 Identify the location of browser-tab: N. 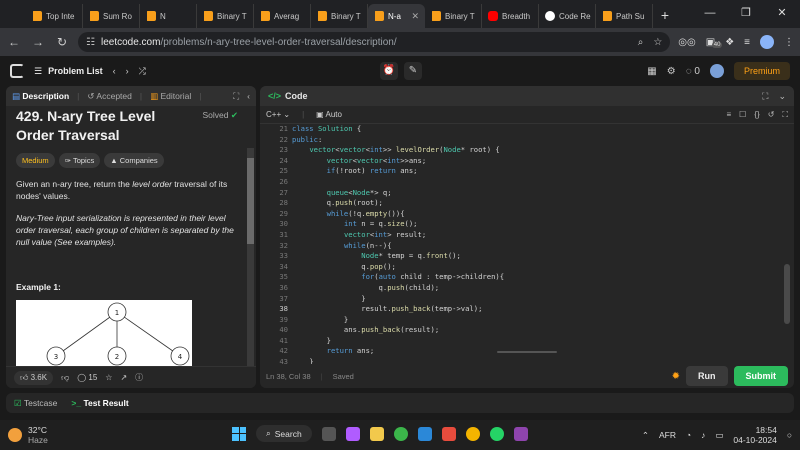
(168, 16).